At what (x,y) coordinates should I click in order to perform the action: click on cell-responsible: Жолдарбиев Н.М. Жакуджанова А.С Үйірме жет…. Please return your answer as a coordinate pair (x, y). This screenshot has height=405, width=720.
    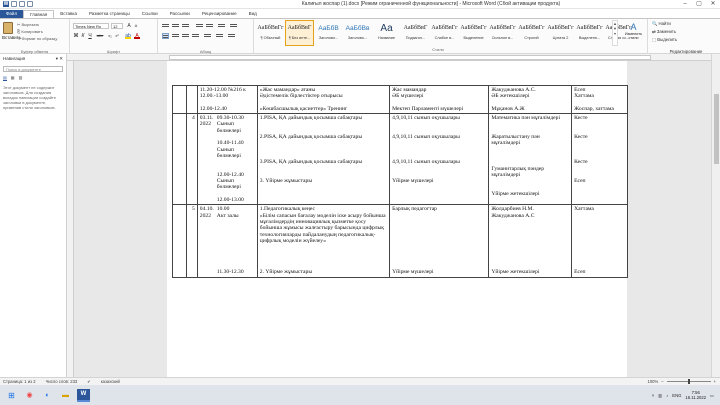
    Looking at the image, I should click on (530, 241).